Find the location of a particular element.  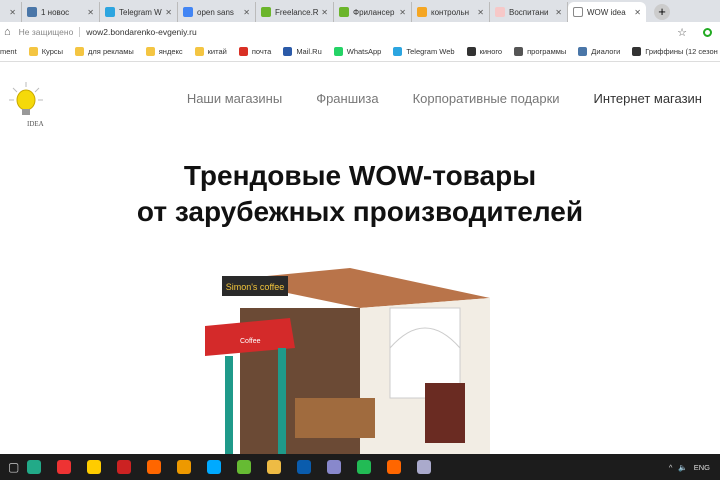

nav-corporate-gifts: Корпоративные подарки is located at coordinates (486, 98).